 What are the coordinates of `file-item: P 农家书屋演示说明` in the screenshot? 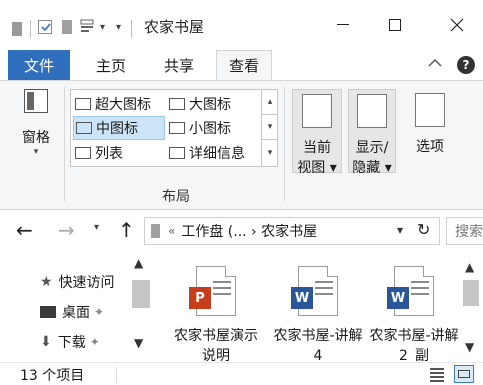 It's located at (216, 314).